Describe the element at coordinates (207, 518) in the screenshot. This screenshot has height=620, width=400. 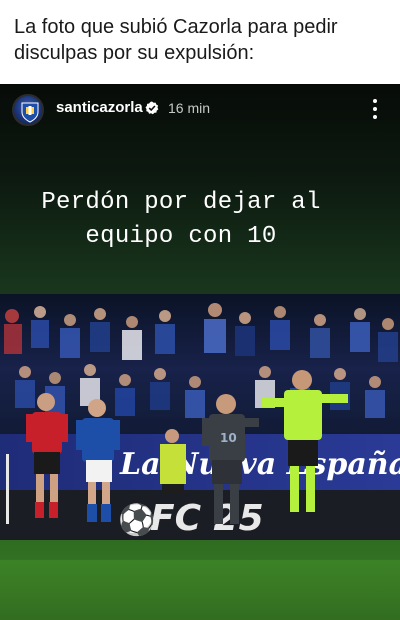
I see `fc-brand-text: FC 25` at that location.